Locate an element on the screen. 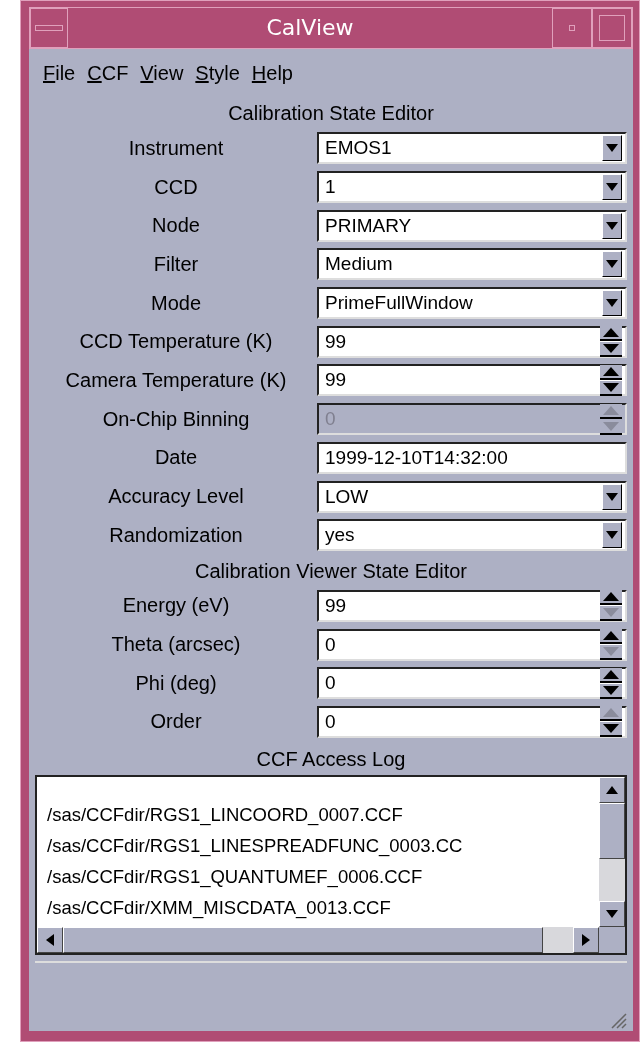 This screenshot has width=640, height=1042. resize-grip-icon is located at coordinates (618, 1020).